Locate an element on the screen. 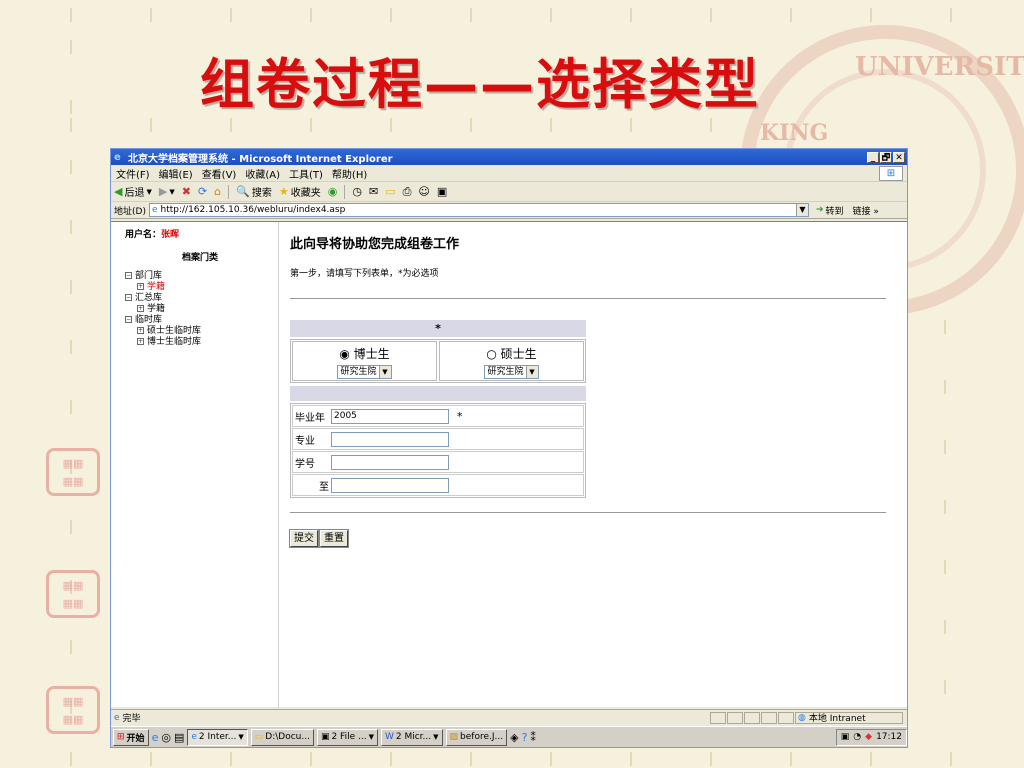 The image size is (1024, 768). menu-edit: 编辑(E) is located at coordinates (176, 173).